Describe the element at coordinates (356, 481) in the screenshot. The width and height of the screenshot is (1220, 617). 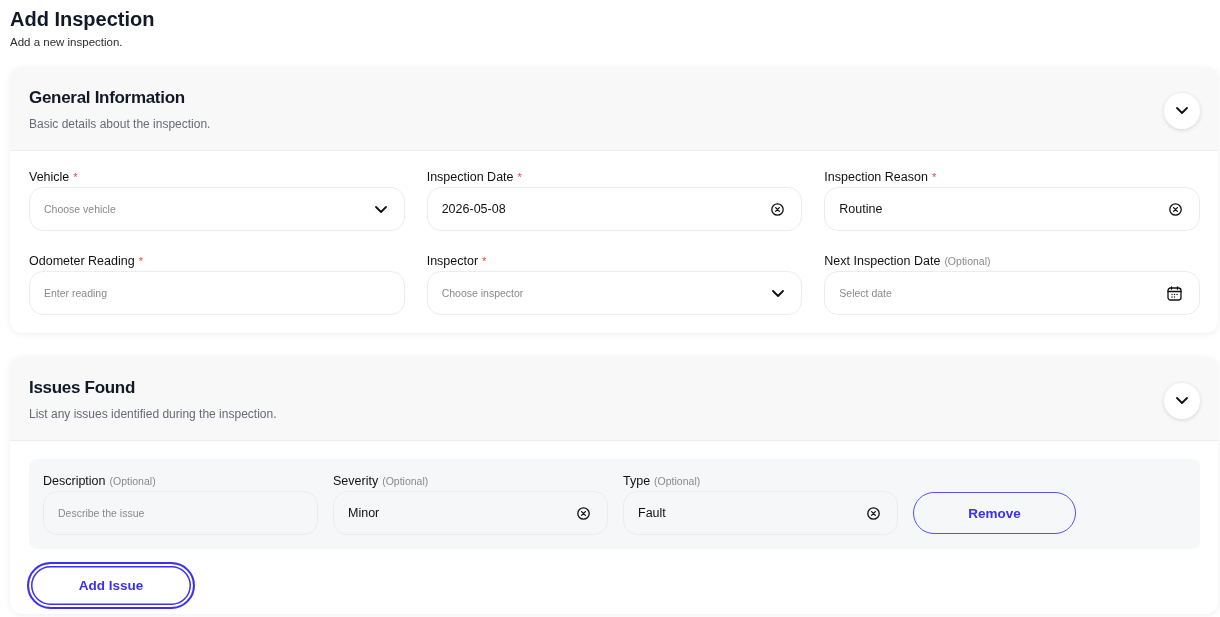
I see `field-label: Severity` at that location.